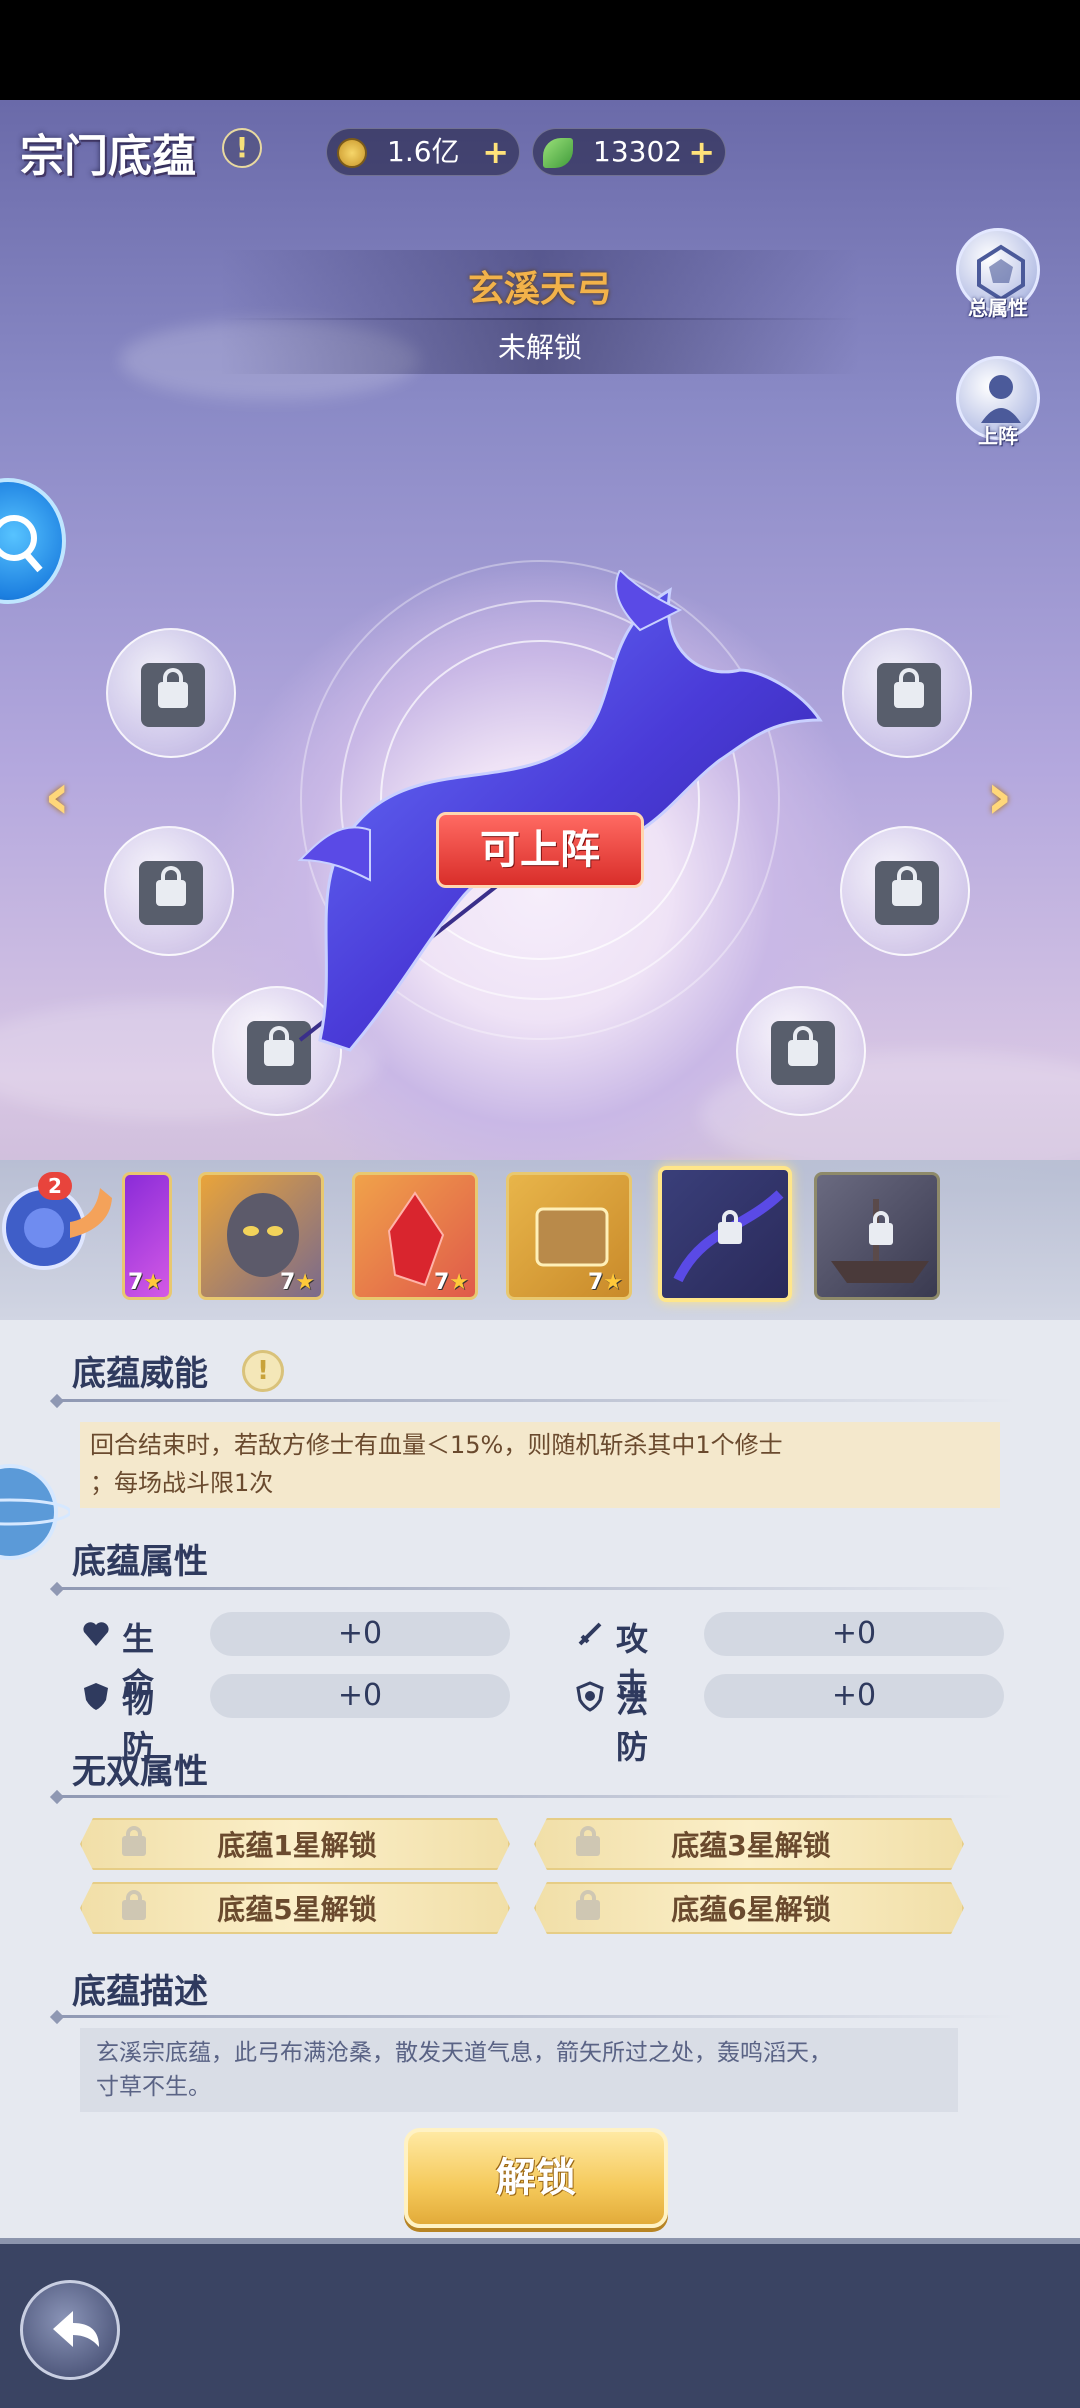 The width and height of the screenshot is (1080, 2408). I want to click on item-card-3: 7★, so click(415, 1236).